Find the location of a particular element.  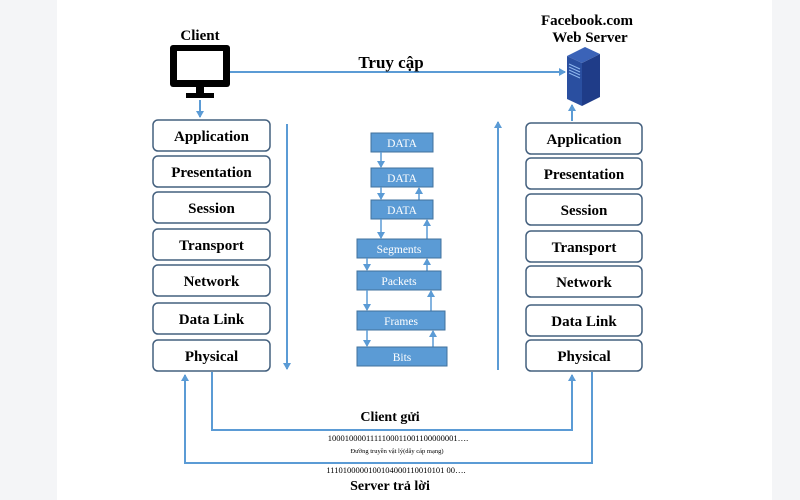

client-layer-transport: Transport is located at coordinates (211, 244).